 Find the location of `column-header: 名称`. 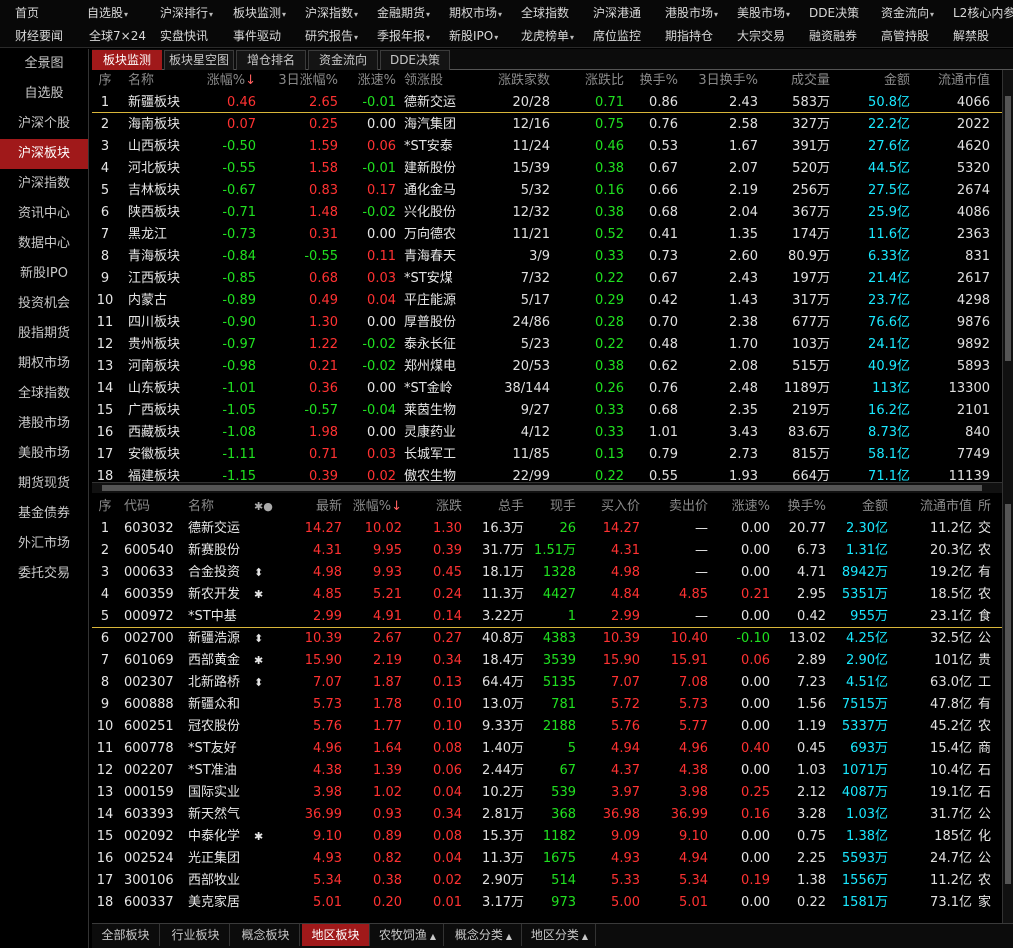

column-header: 名称 is located at coordinates (221, 507).